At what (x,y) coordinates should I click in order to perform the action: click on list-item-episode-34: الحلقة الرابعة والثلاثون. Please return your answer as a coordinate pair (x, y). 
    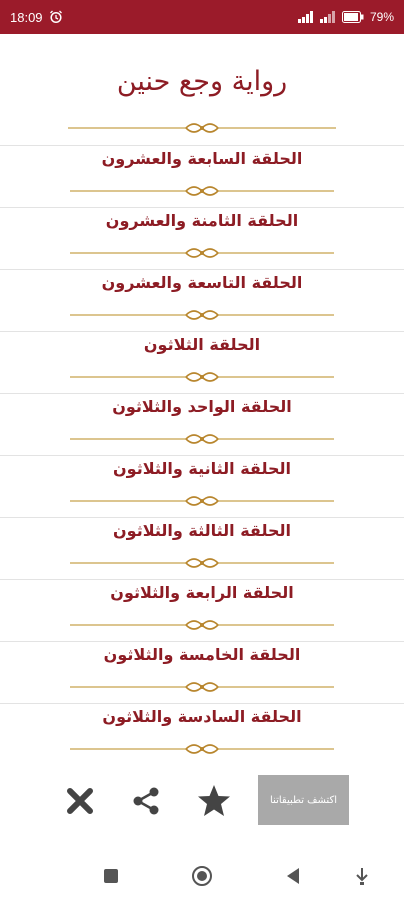
    Looking at the image, I should click on (202, 610).